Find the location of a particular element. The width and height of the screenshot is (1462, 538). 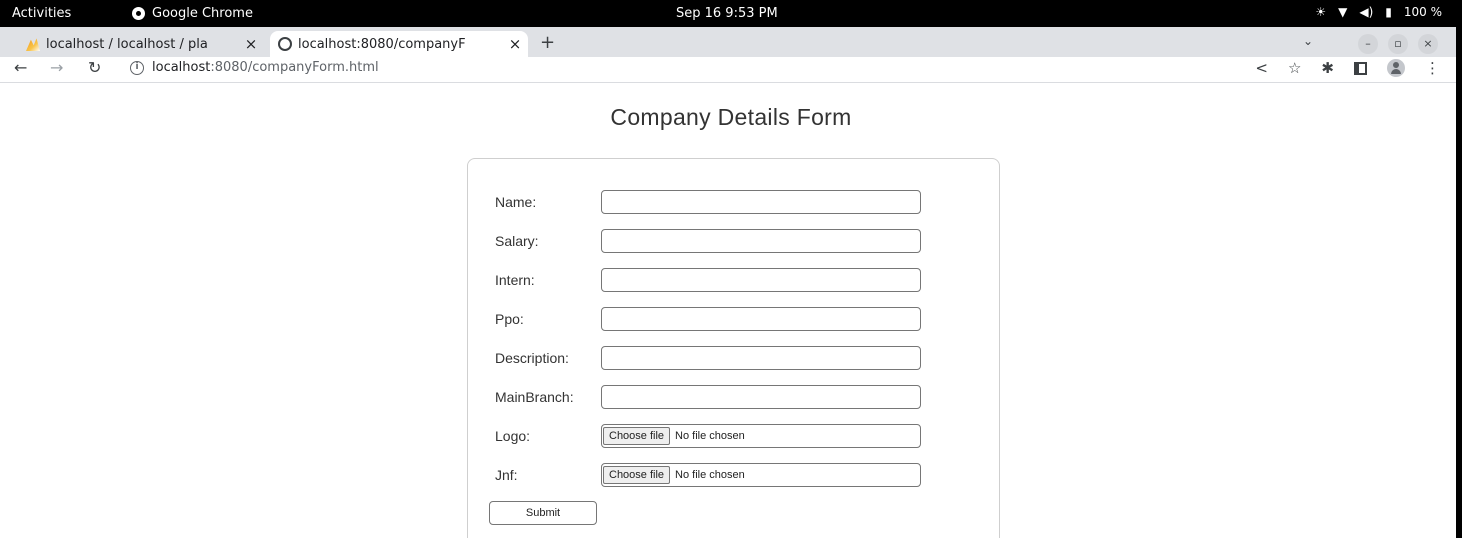

bookmark-star-icon: ☆ is located at coordinates (1294, 68).